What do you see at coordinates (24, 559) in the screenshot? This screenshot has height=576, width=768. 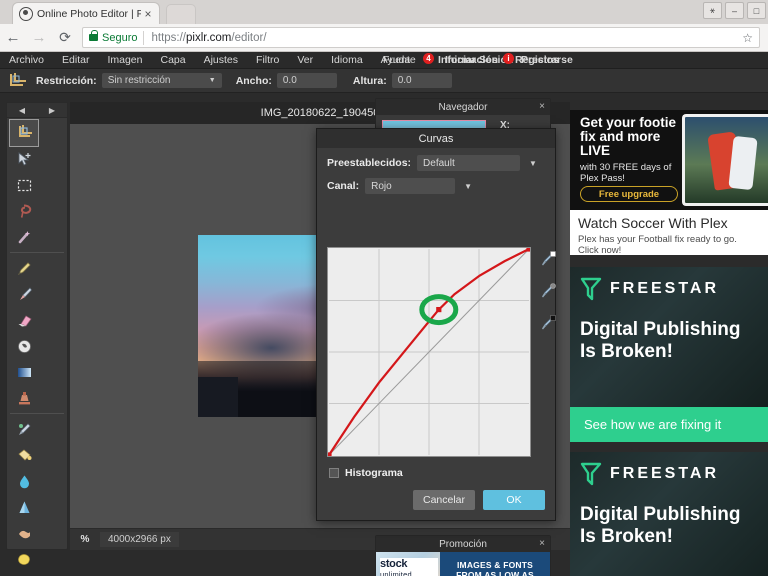 I see `sponge-tool-button` at bounding box center [24, 559].